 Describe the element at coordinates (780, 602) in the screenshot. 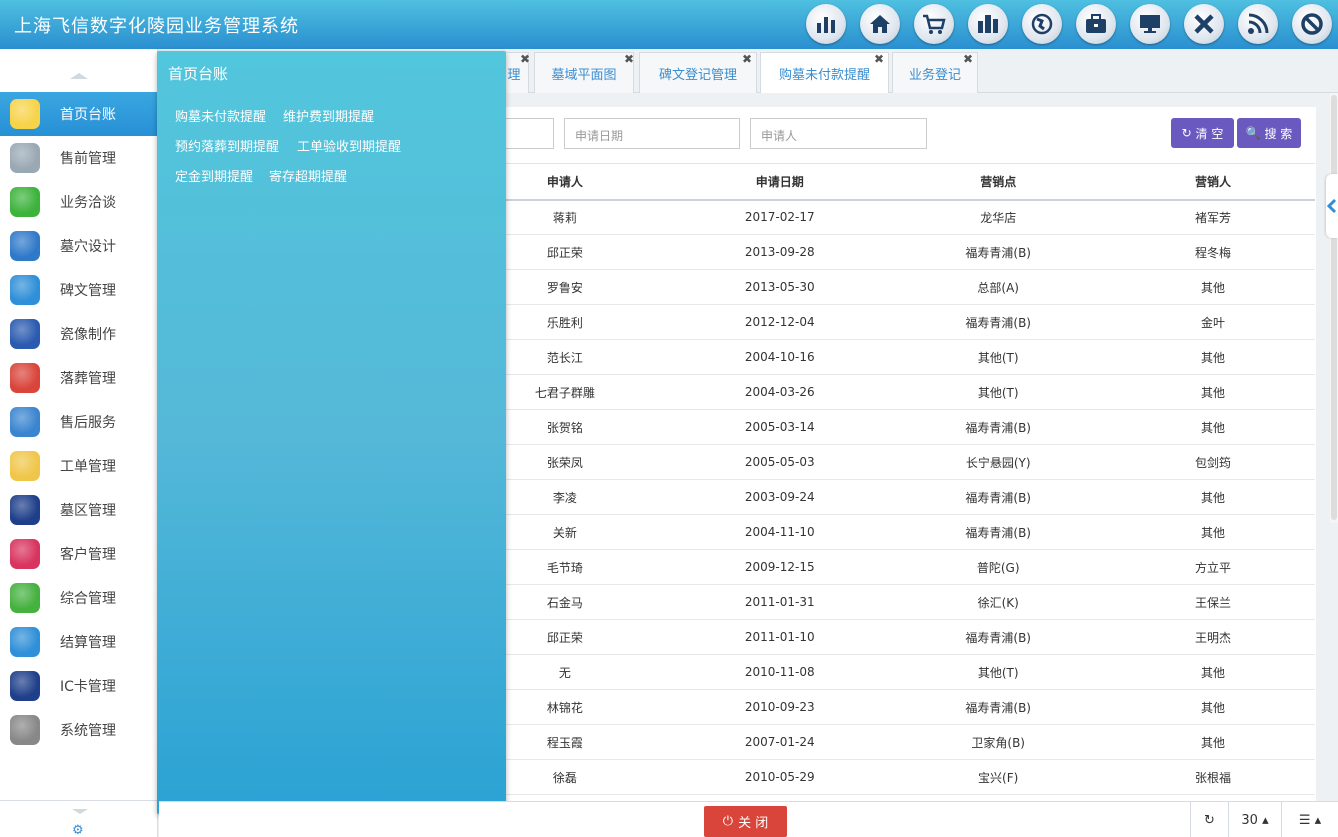

I see `table-cell: 2011-01-31` at that location.